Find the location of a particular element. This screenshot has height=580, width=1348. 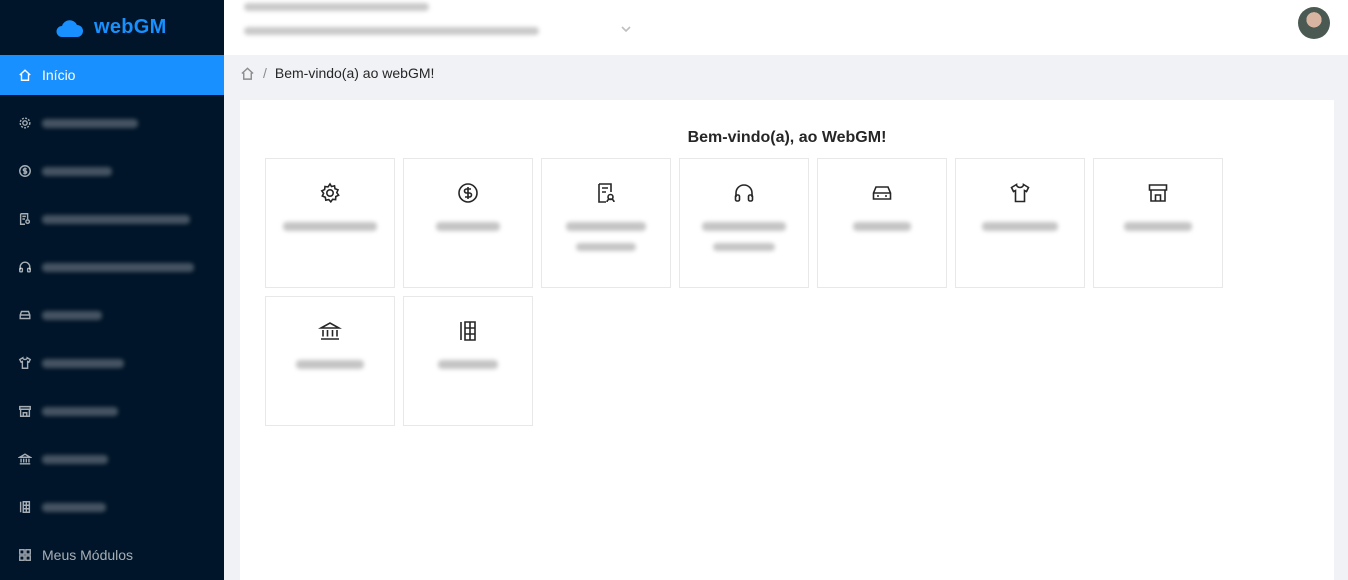

sidebar-item-inicio: Início is located at coordinates (112, 75).